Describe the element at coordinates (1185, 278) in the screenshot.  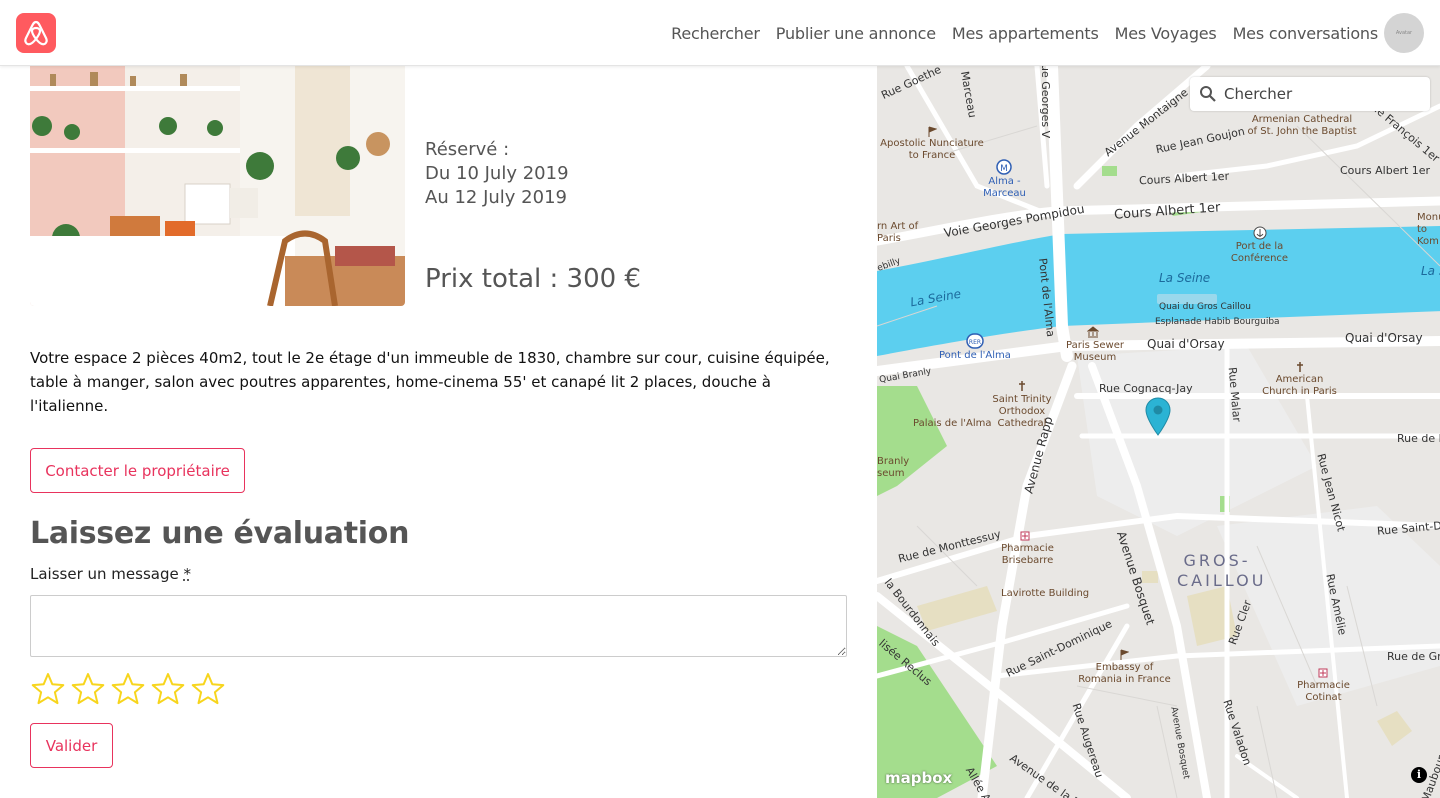
I see `river-label-seine-center: La Seine` at that location.